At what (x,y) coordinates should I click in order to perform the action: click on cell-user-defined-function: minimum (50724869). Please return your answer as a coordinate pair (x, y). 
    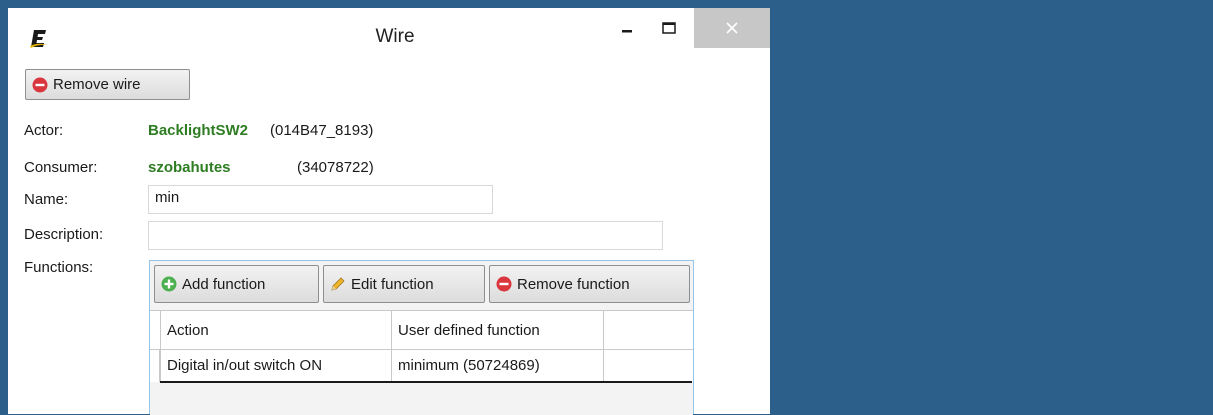
    Looking at the image, I should click on (498, 365).